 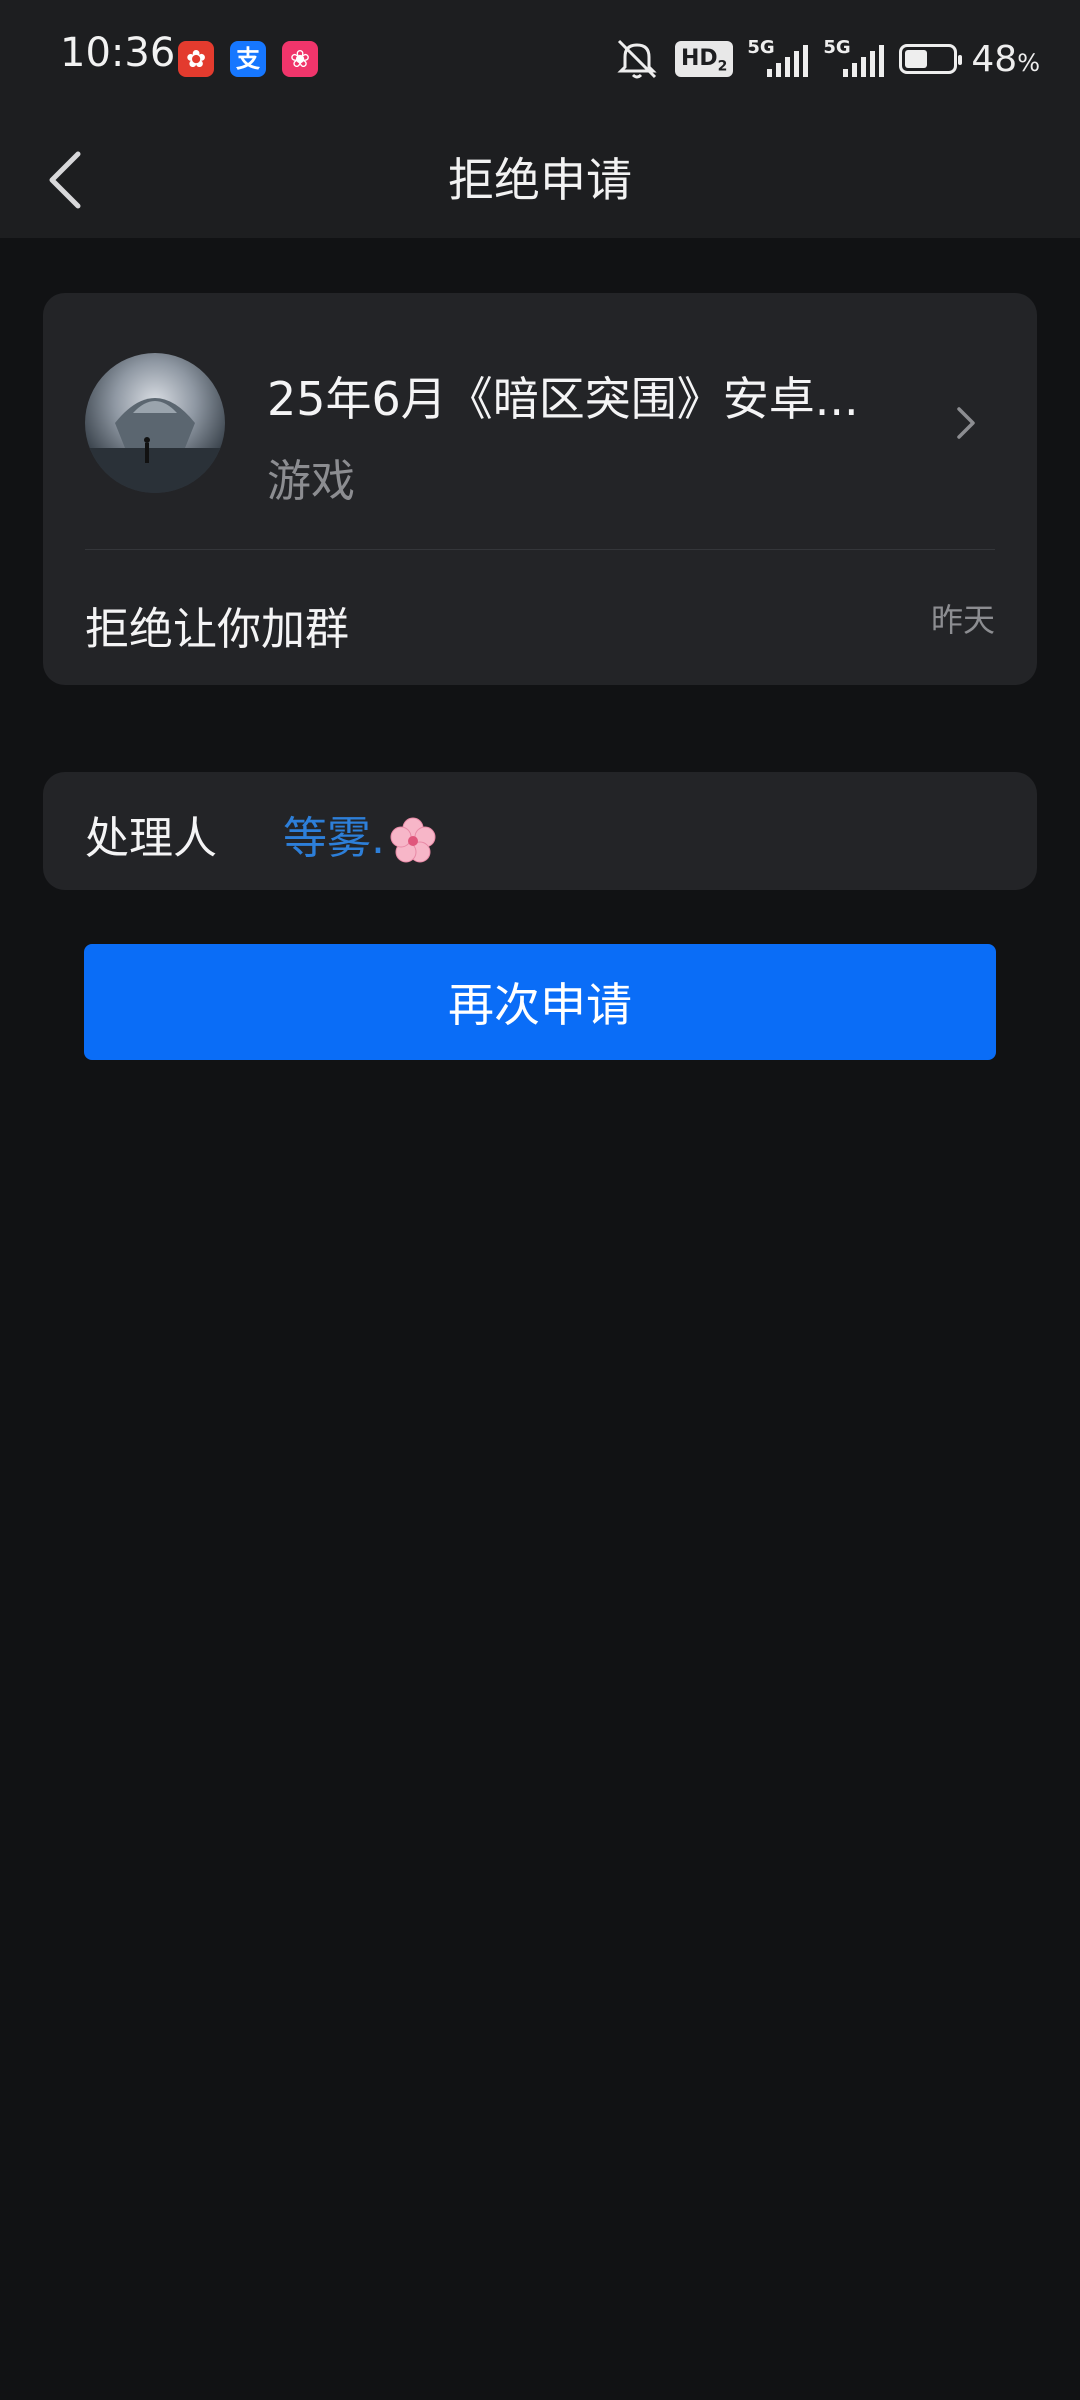 I want to click on signal-sim2-icon: 5G, so click(x=854, y=58).